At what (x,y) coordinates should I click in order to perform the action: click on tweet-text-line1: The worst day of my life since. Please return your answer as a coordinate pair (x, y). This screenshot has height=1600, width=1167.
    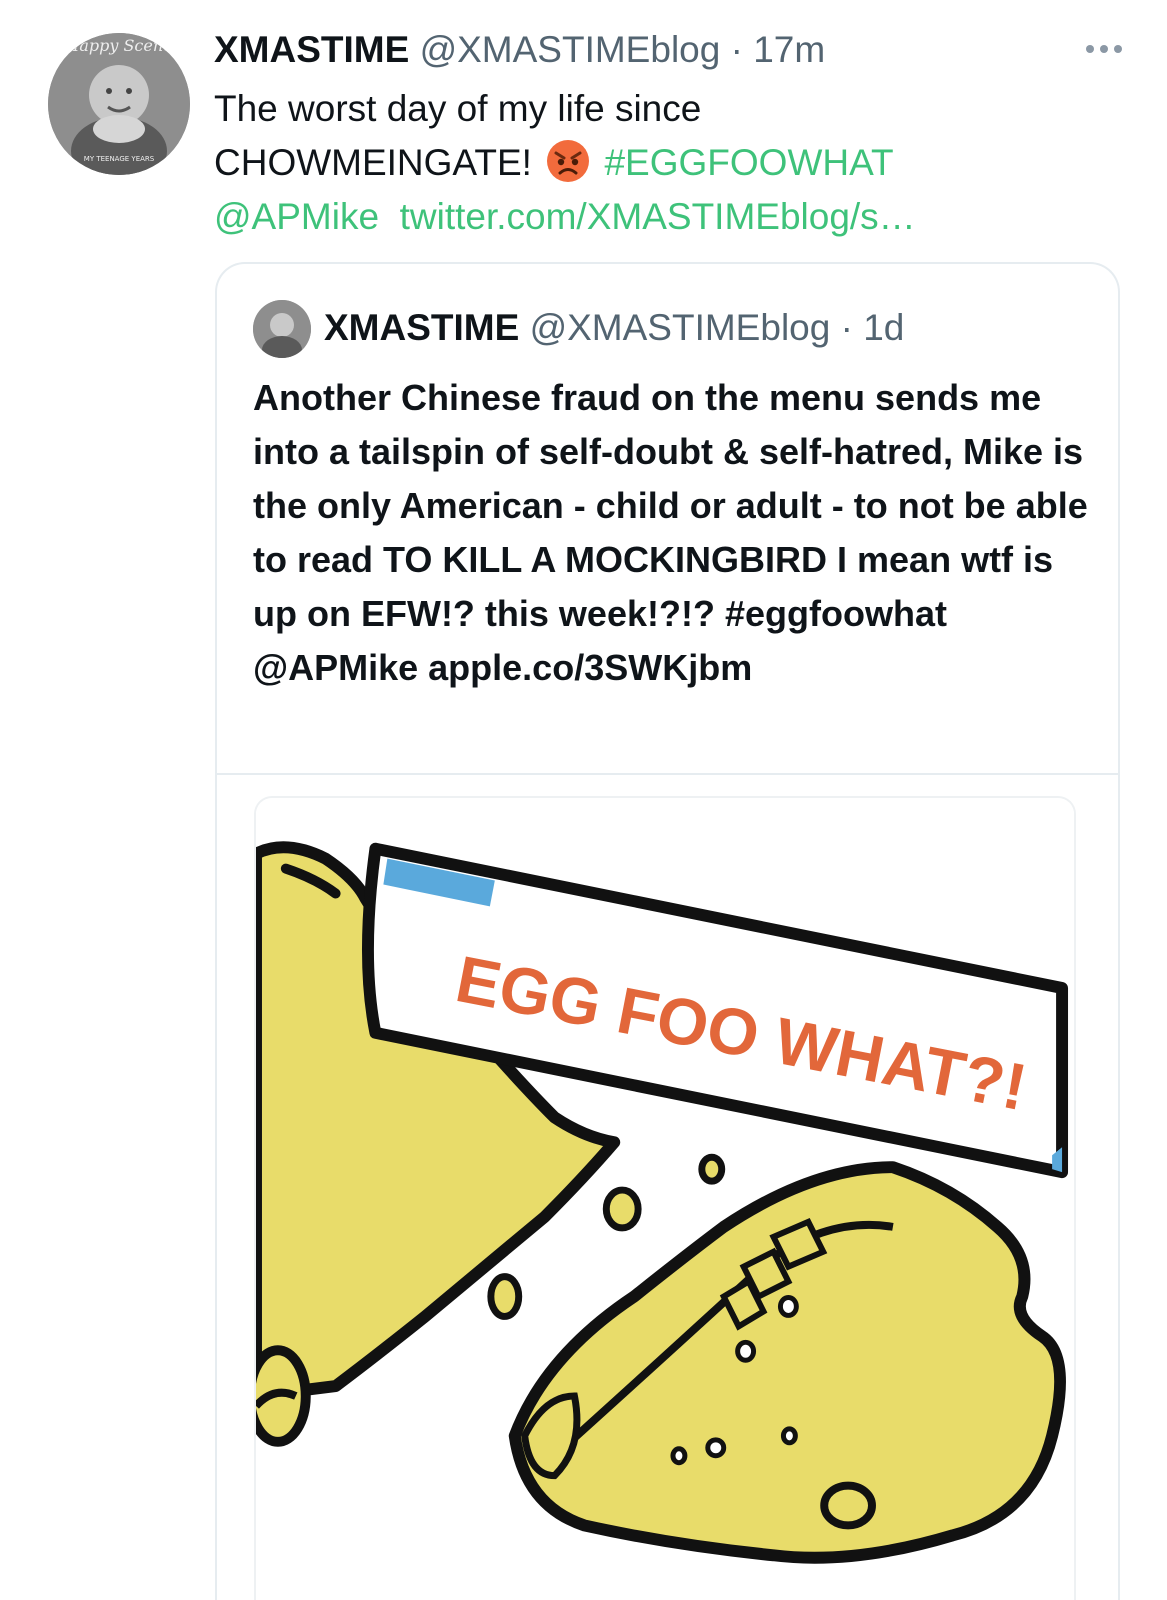
    Looking at the image, I should click on (458, 108).